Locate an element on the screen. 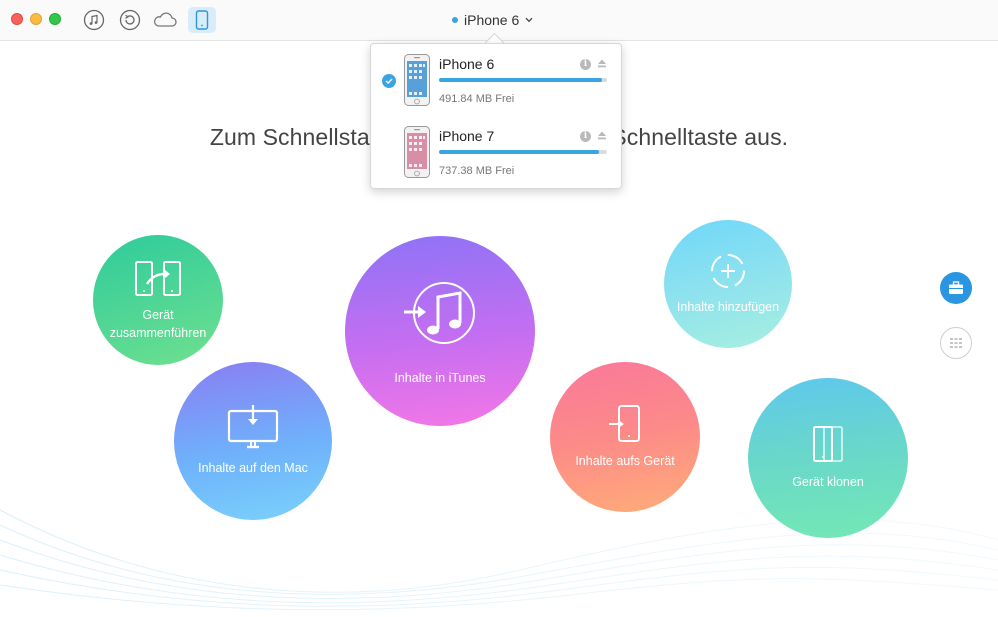 The image size is (998, 617). clone-device-button: Gerät klonen is located at coordinates (828, 458).